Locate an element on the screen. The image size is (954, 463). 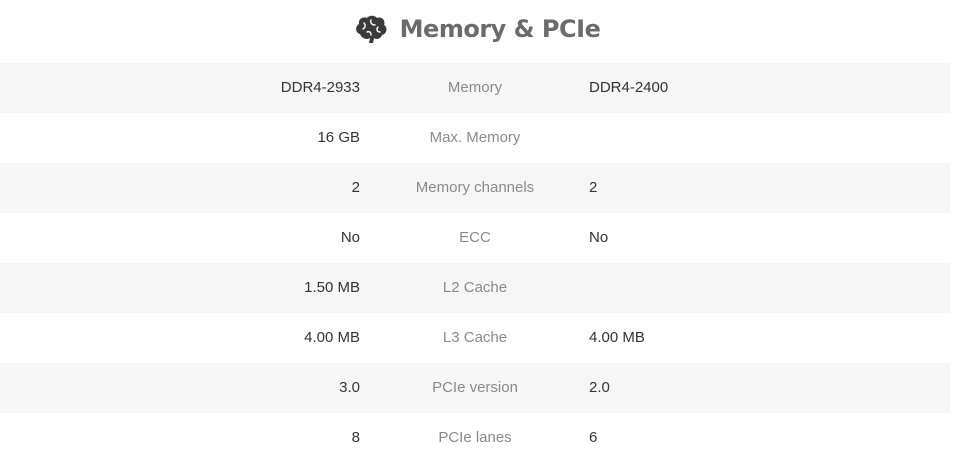
left-value: 8 is located at coordinates (355, 437).